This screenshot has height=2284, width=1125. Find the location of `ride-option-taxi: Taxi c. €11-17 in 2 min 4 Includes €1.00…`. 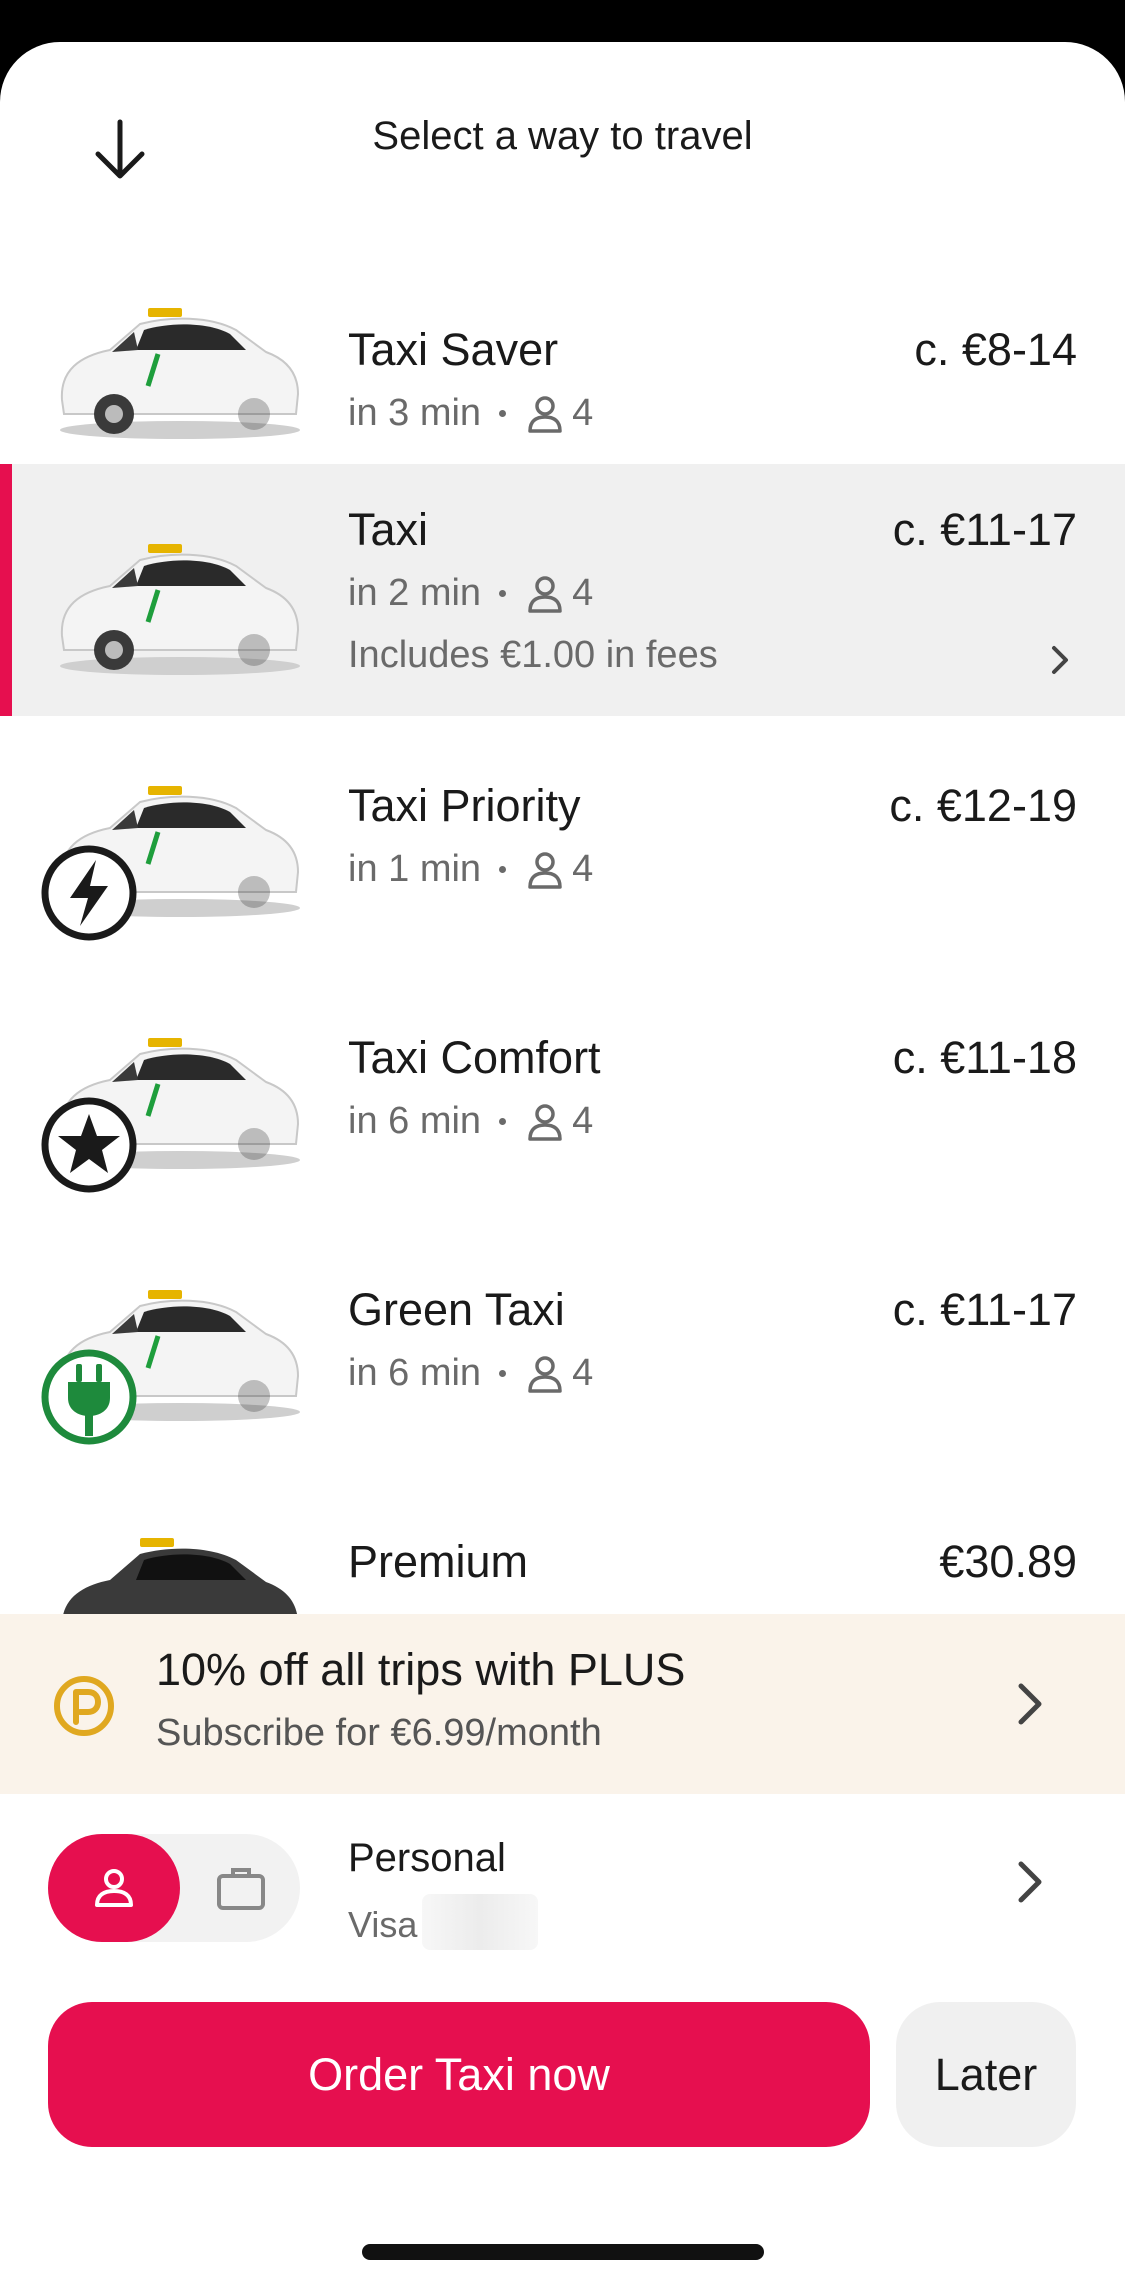

ride-option-taxi: Taxi c. €11-17 in 2 min 4 Includes €1.00… is located at coordinates (562, 590).